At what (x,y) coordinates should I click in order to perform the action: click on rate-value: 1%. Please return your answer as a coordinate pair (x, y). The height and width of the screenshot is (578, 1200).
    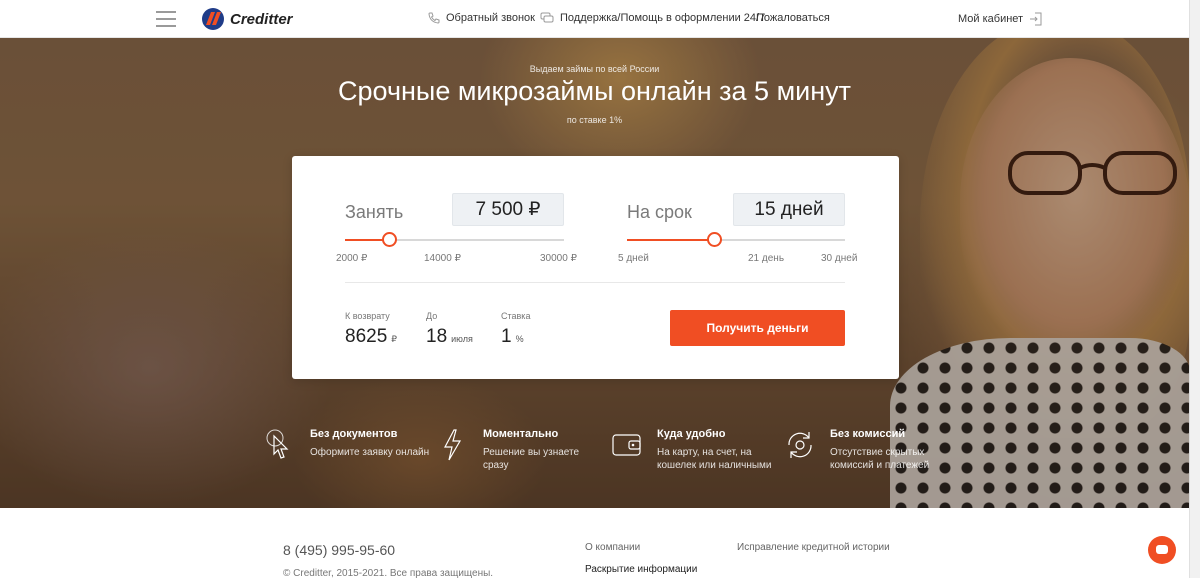
    Looking at the image, I should click on (512, 337).